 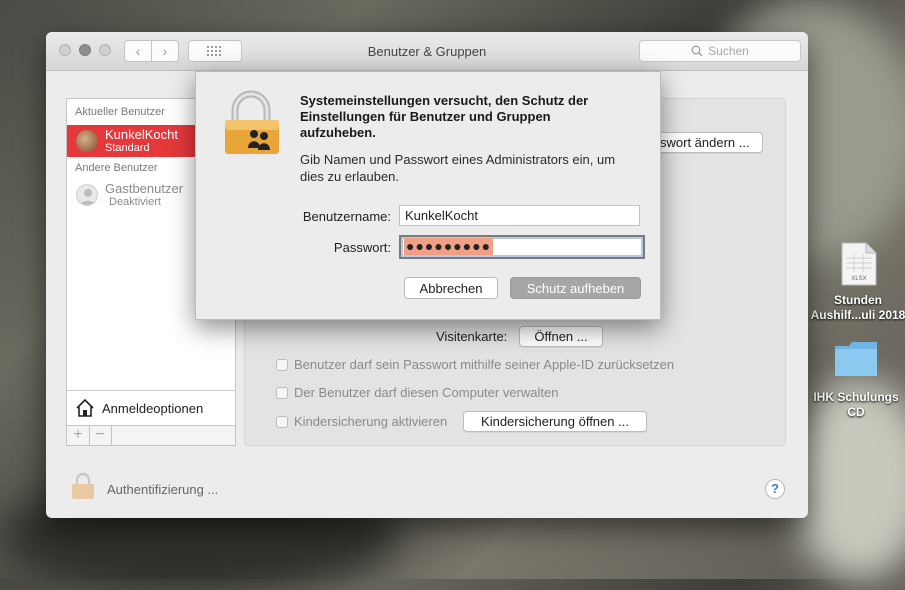 I want to click on unlock-button: Schutz aufheben, so click(x=575, y=288).